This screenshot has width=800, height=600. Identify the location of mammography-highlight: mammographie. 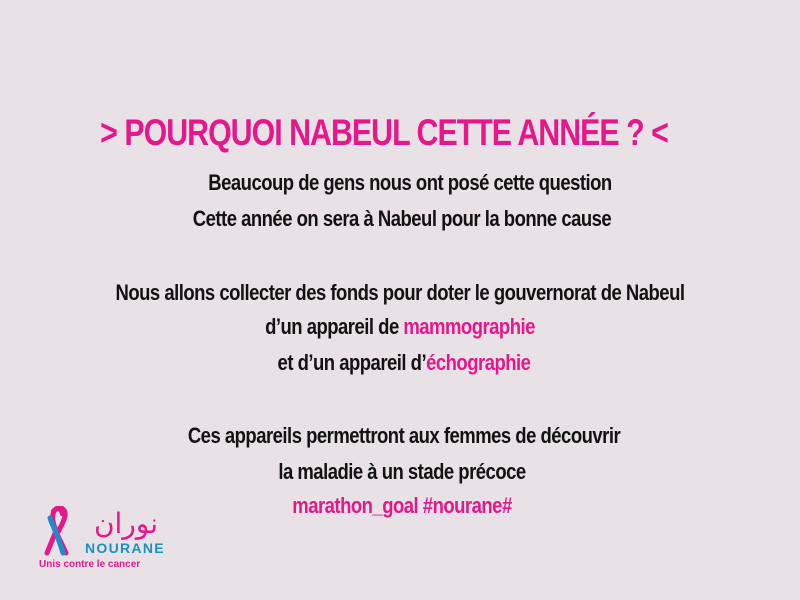
(469, 326).